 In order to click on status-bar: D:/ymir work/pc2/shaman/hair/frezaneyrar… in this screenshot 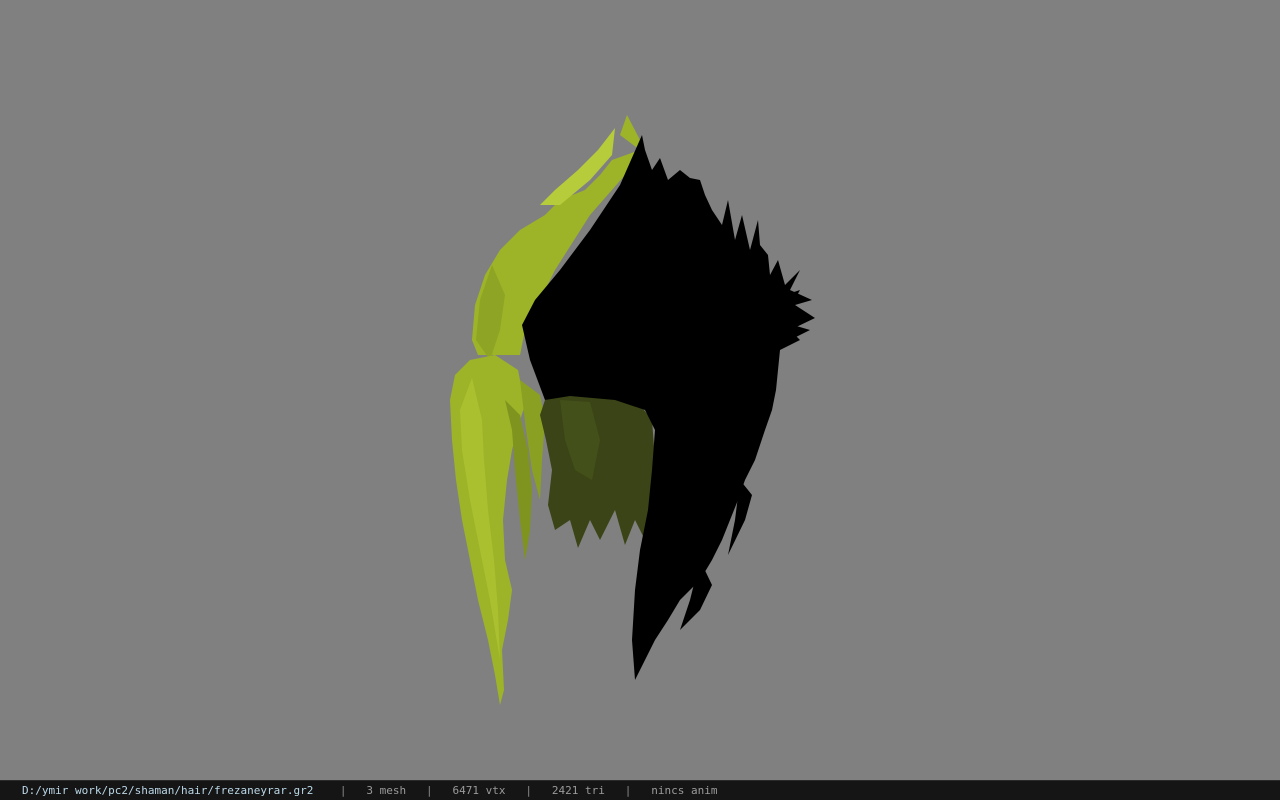, I will do `click(640, 790)`.